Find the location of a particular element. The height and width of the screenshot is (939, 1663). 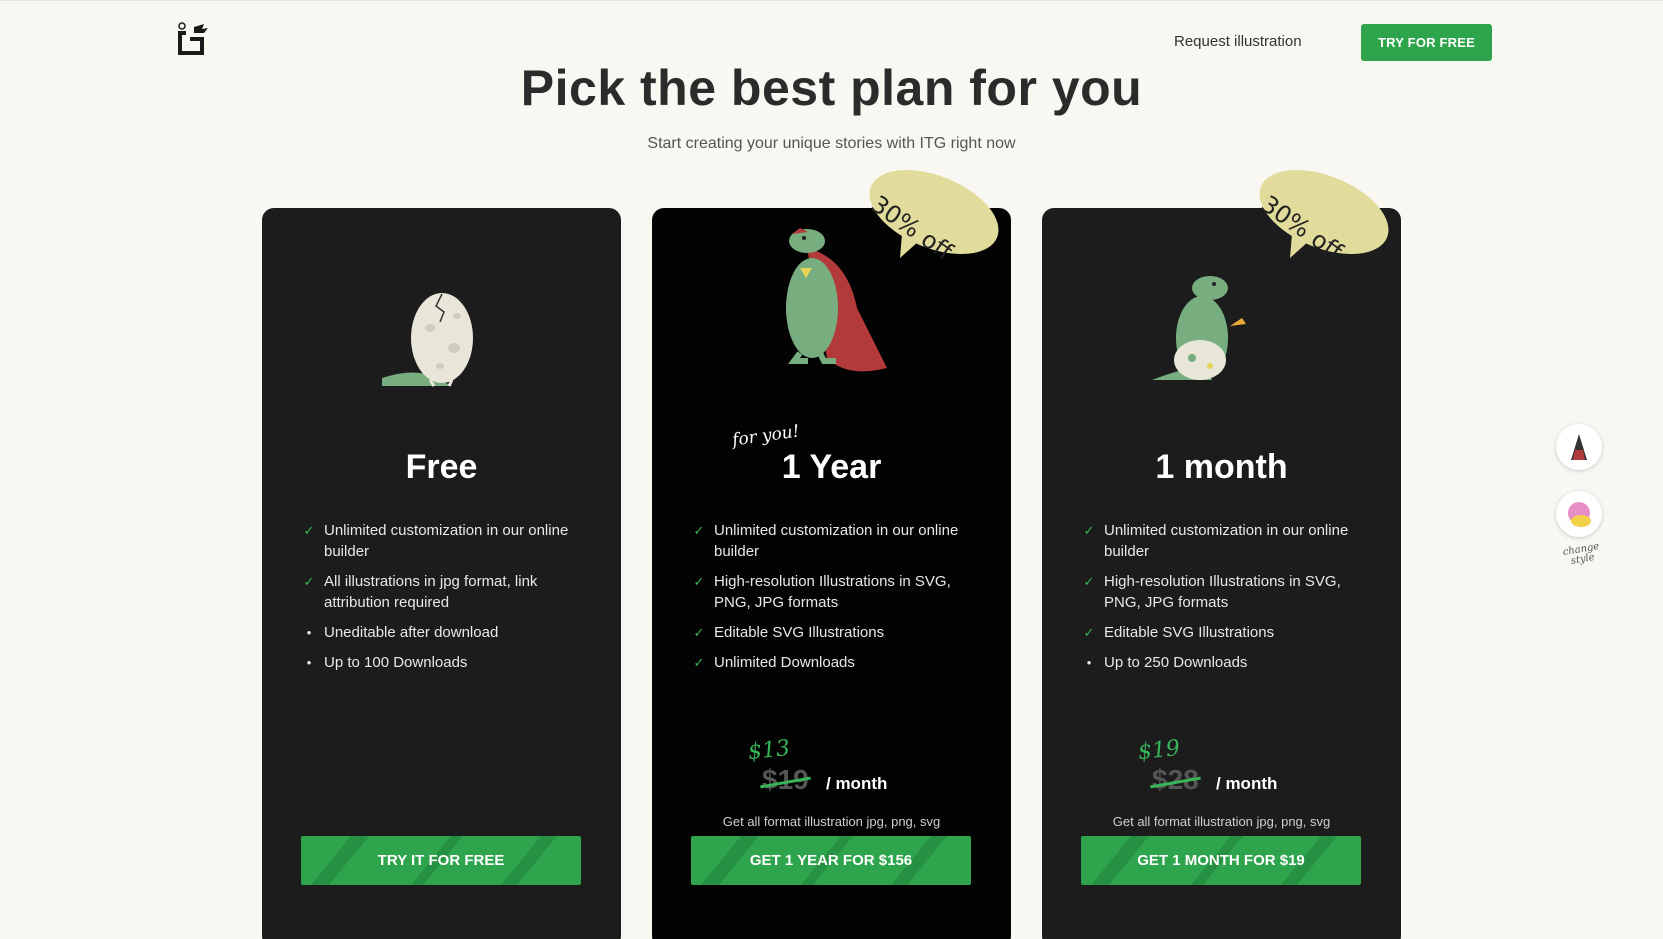

get-1-month-button: GET 1 MONTH FOR $19 is located at coordinates (1221, 860).